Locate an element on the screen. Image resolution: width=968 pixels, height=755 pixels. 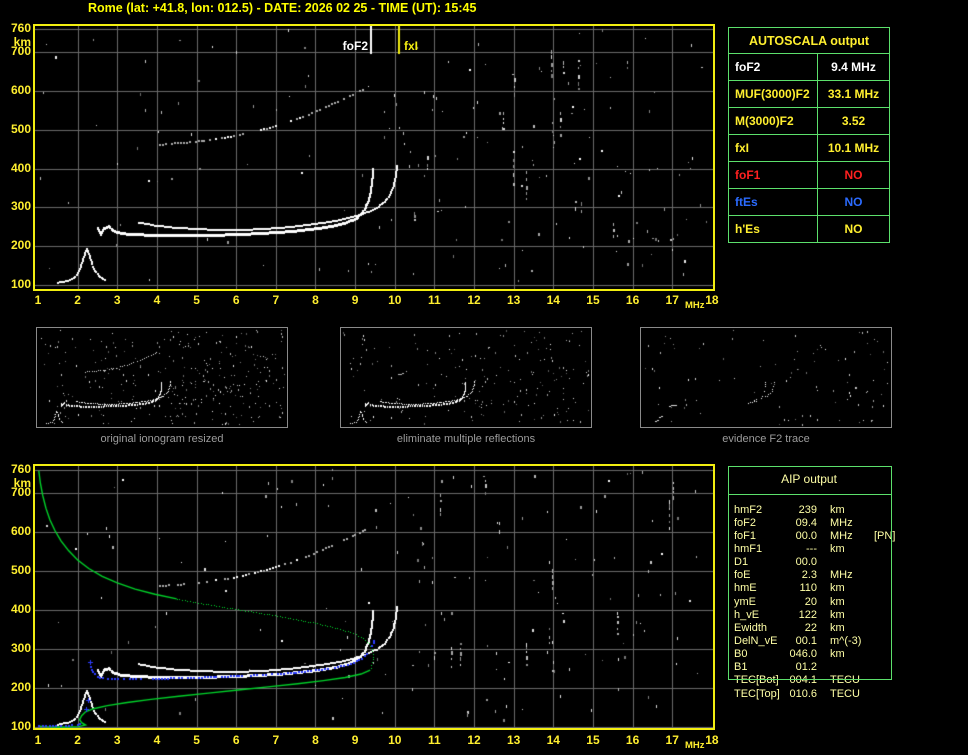
aip-value: 00.1 is located at coordinates (806, 640).